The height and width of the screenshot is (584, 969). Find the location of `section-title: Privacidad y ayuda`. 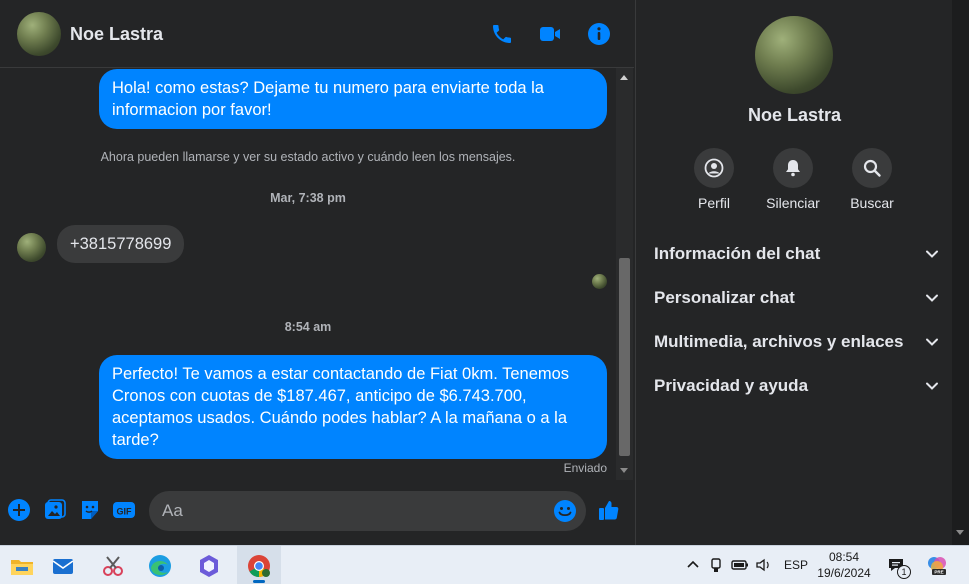

section-title: Privacidad y ayuda is located at coordinates (731, 385).